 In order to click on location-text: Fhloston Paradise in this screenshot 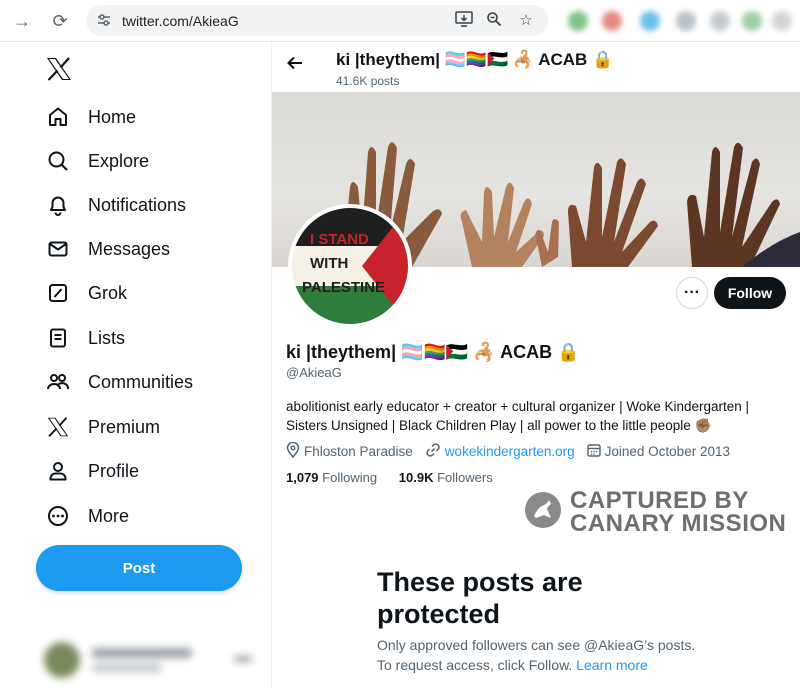, I will do `click(358, 451)`.